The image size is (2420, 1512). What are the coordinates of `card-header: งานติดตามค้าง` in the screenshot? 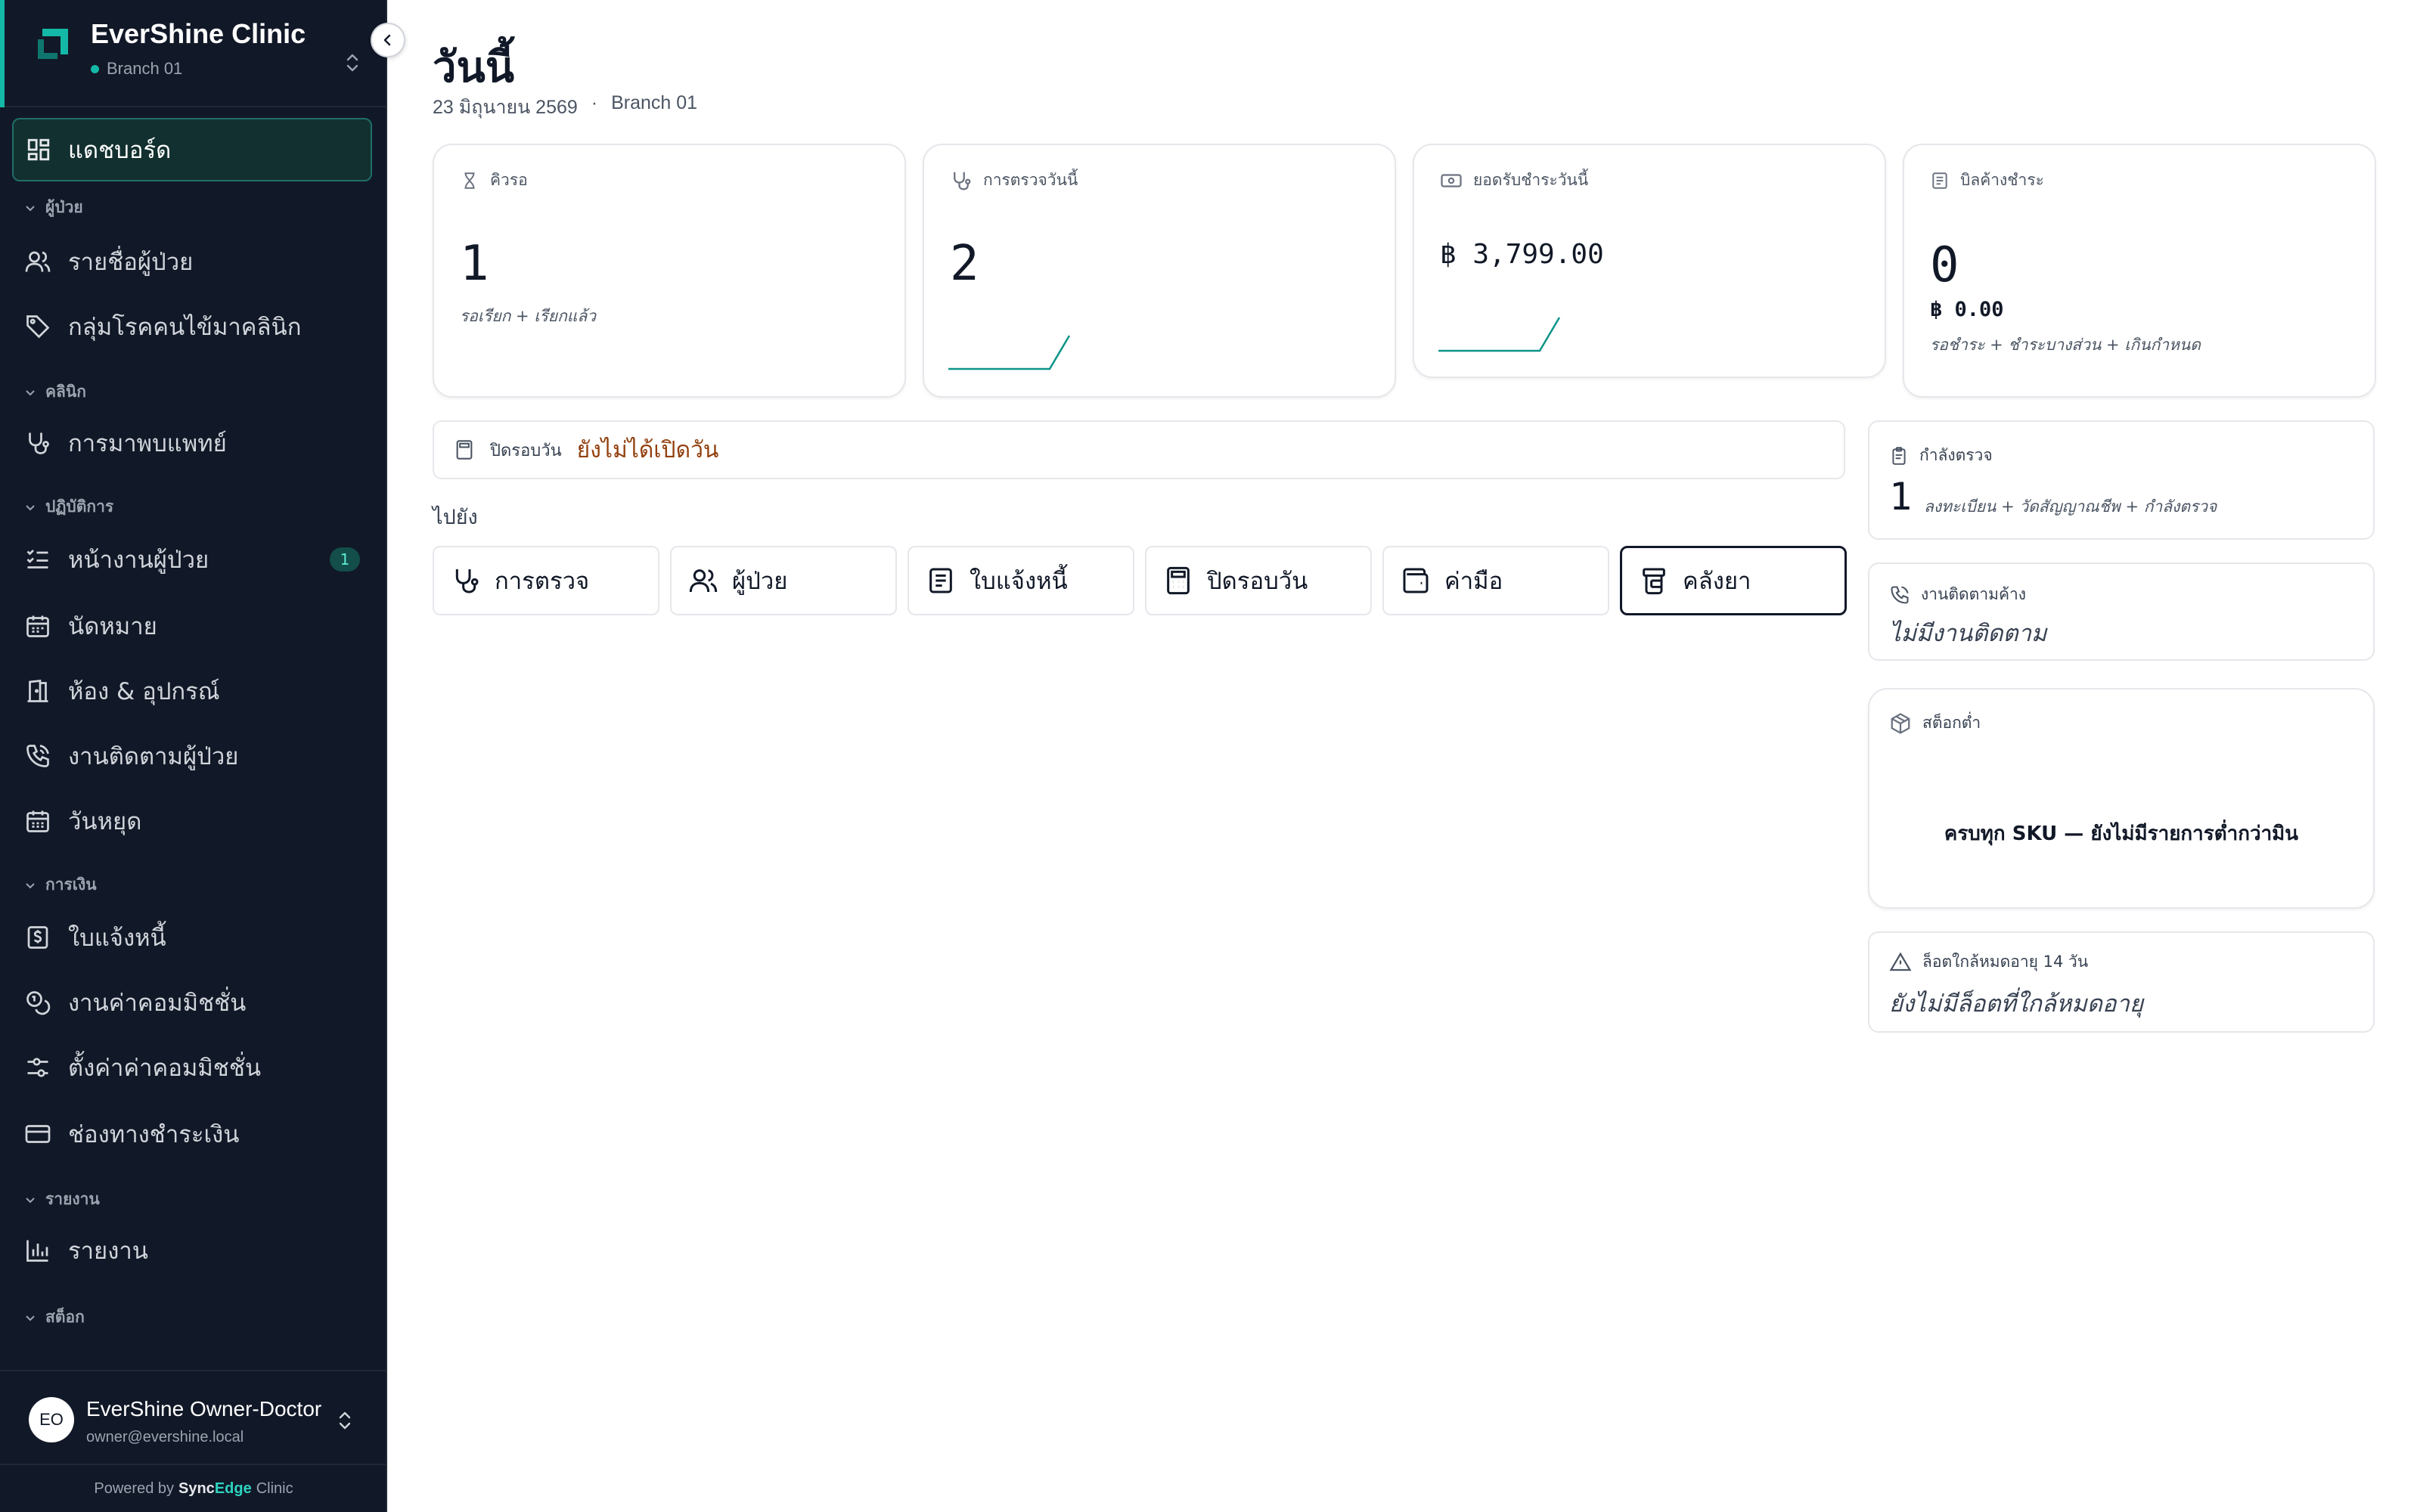 It's located at (1957, 594).